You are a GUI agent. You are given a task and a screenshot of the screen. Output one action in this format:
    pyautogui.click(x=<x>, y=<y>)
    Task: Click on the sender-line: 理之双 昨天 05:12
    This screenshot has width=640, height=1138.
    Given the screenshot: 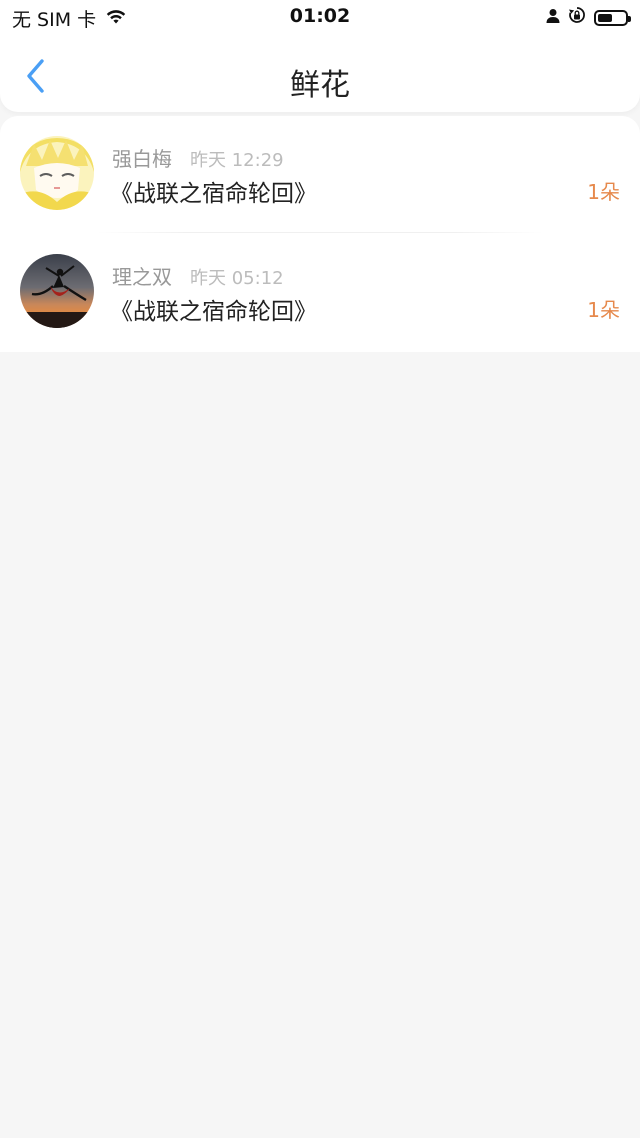 What is the action you would take?
    pyautogui.click(x=198, y=275)
    